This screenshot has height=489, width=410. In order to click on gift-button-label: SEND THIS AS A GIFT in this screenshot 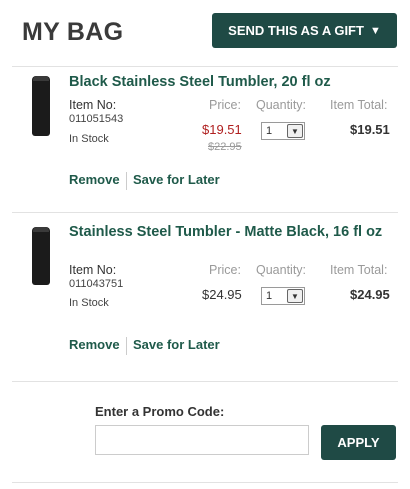, I will do `click(296, 30)`.